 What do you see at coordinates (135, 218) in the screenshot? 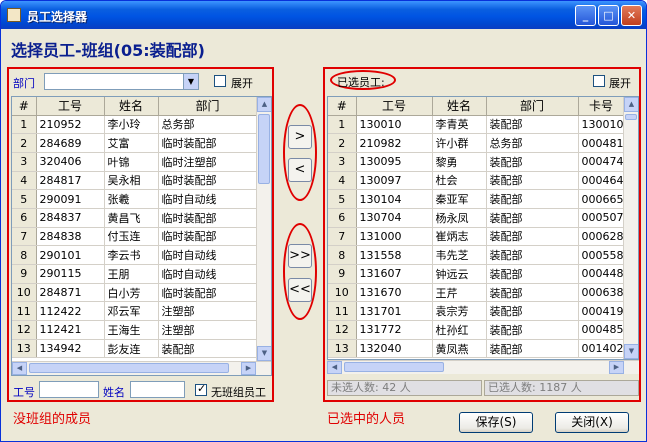
I see `table-row: 6 284837 黄昌飞 临时装配部` at bounding box center [135, 218].